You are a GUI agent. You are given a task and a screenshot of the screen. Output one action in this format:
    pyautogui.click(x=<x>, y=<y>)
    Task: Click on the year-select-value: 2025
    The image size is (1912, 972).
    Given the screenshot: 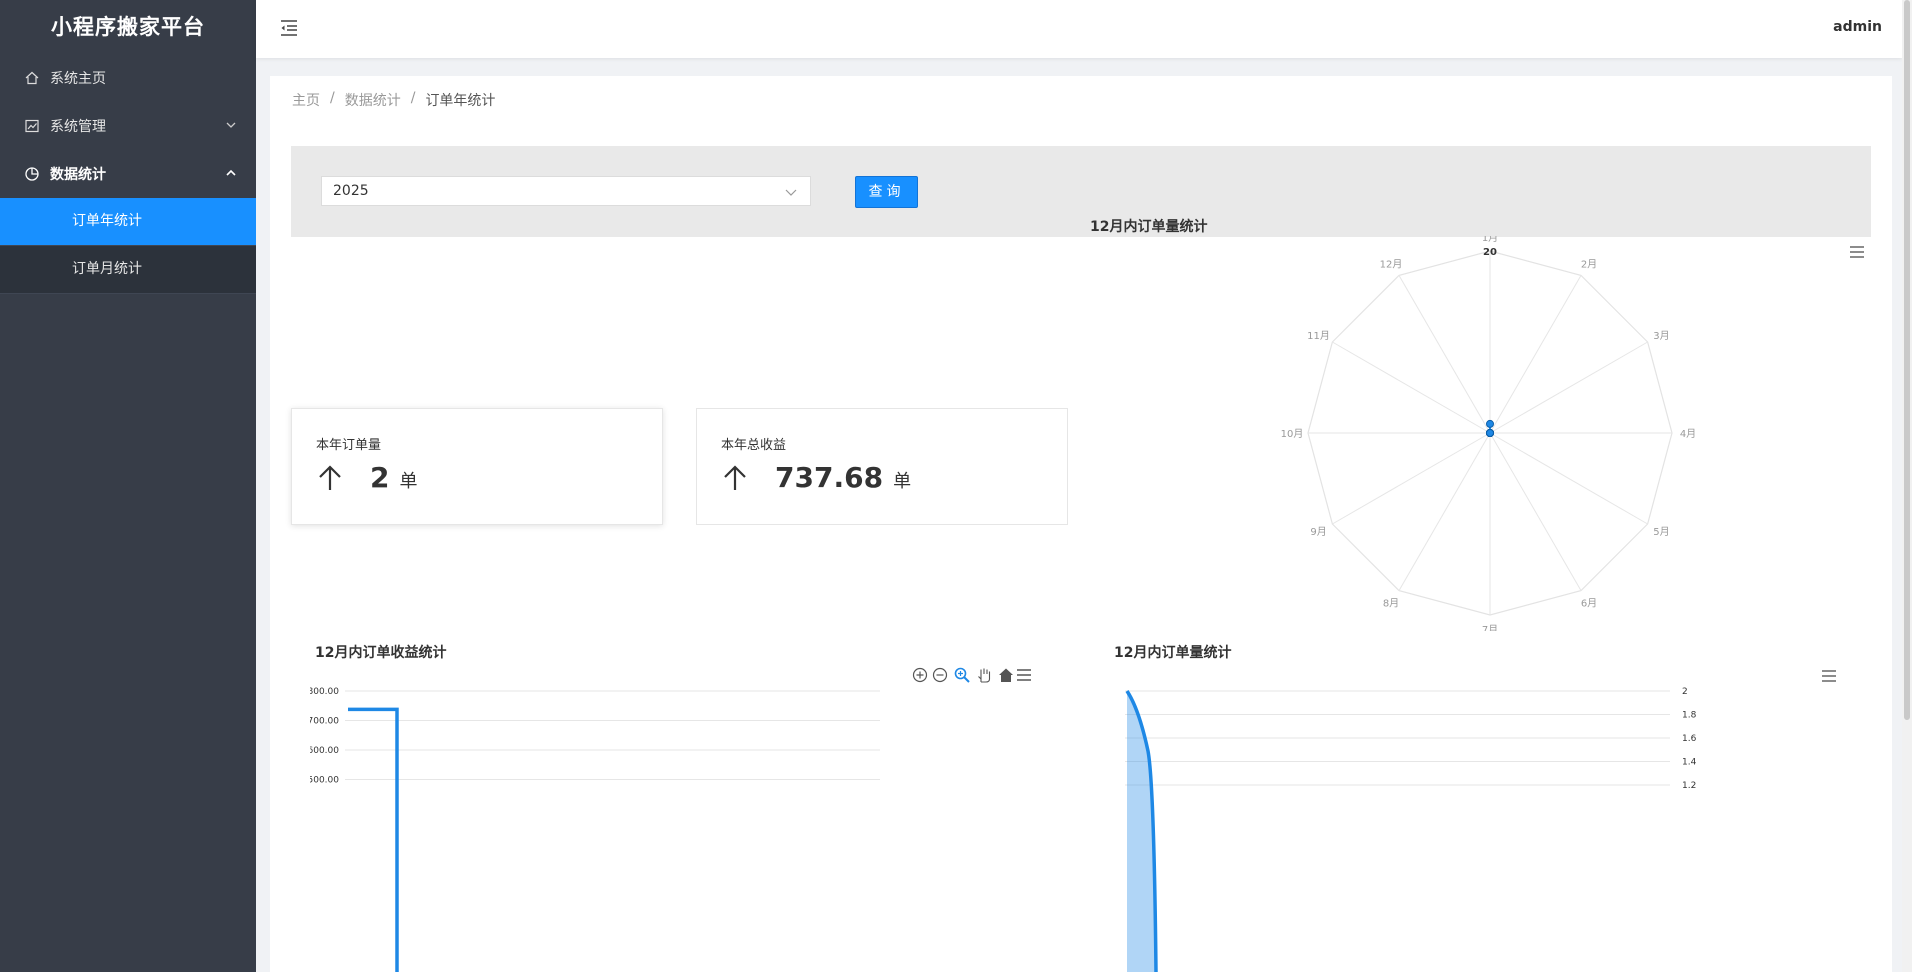 What is the action you would take?
    pyautogui.click(x=351, y=191)
    